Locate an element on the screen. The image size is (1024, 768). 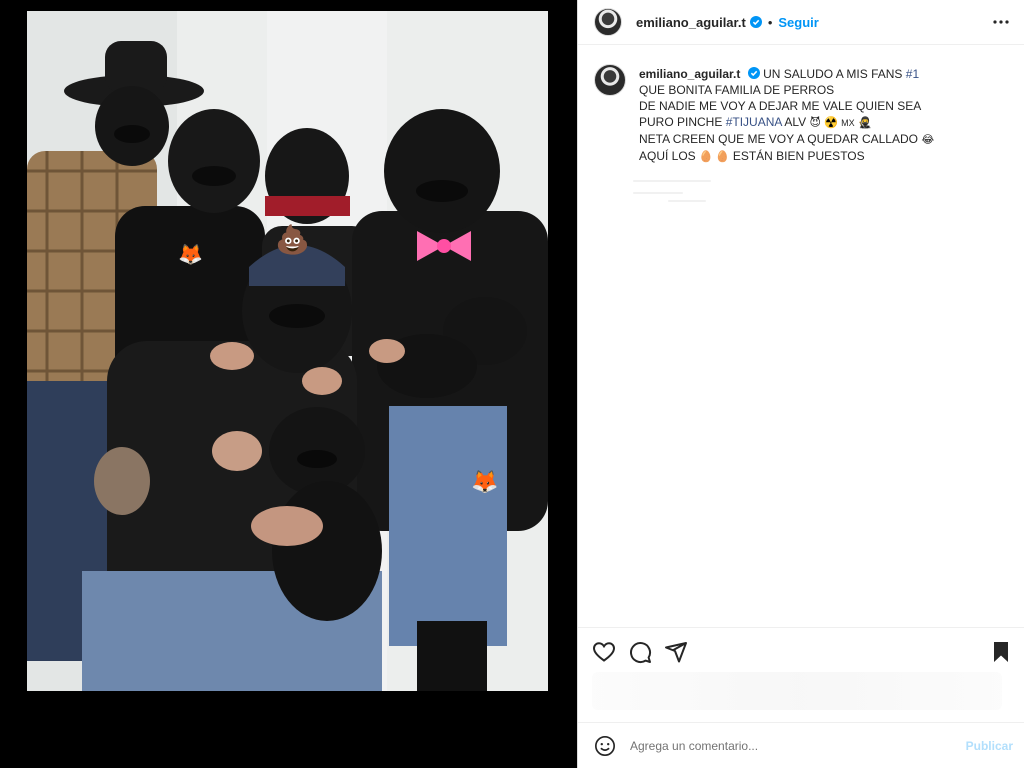
caption-text: UN SALUDO A MIS FANS is located at coordinates (833, 74).